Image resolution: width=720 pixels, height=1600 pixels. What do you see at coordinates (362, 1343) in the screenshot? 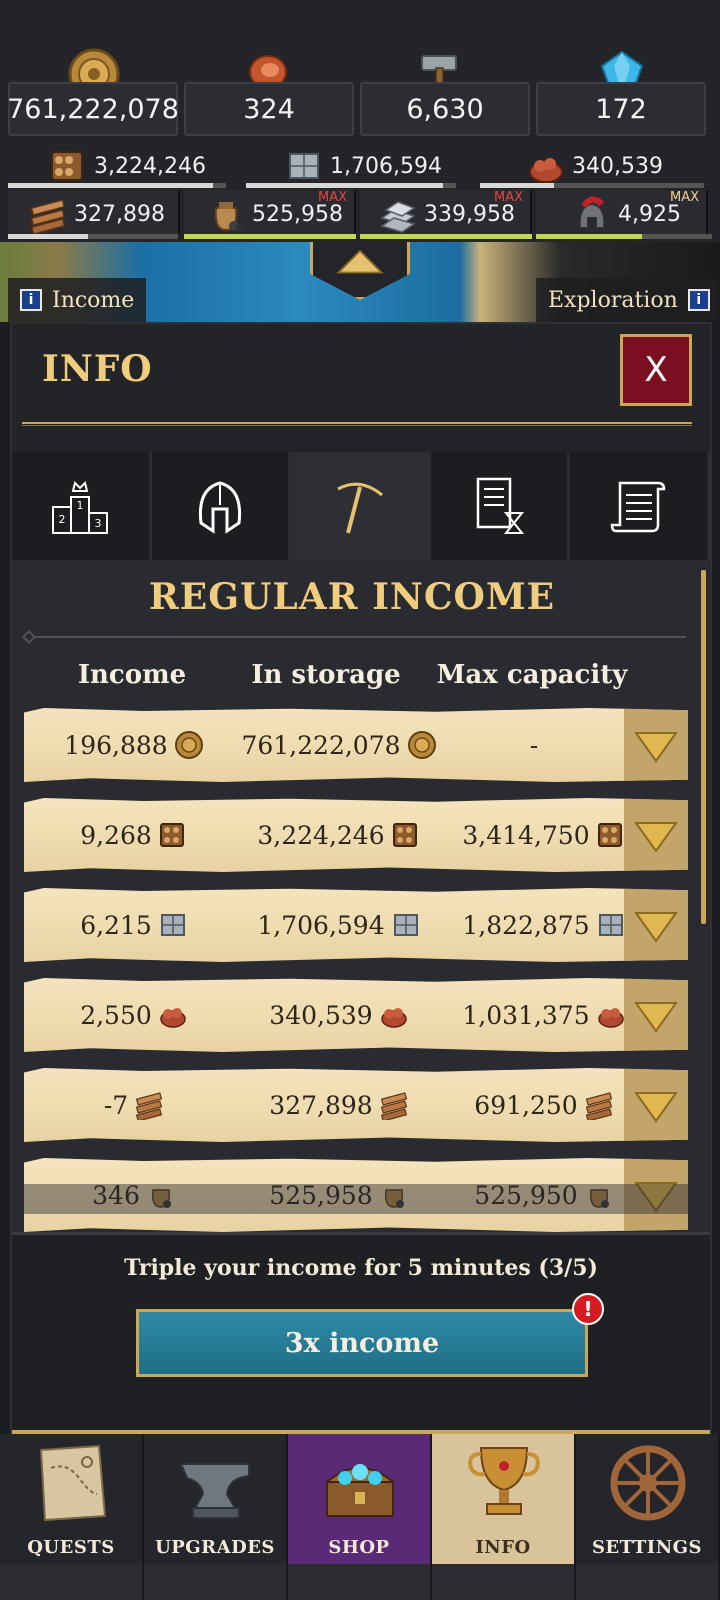
I see `triple-income-button: 3x income` at bounding box center [362, 1343].